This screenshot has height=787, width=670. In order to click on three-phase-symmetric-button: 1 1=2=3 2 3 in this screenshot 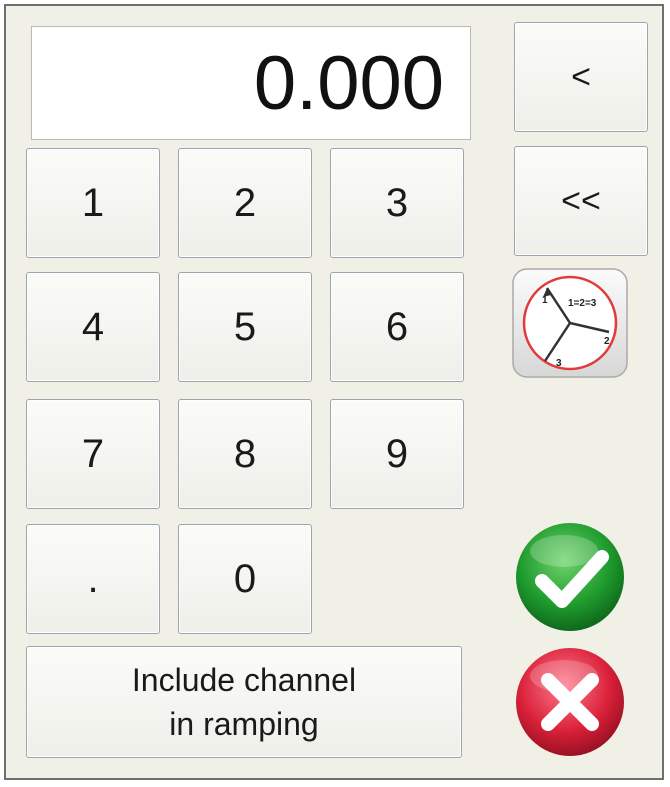, I will do `click(570, 323)`.